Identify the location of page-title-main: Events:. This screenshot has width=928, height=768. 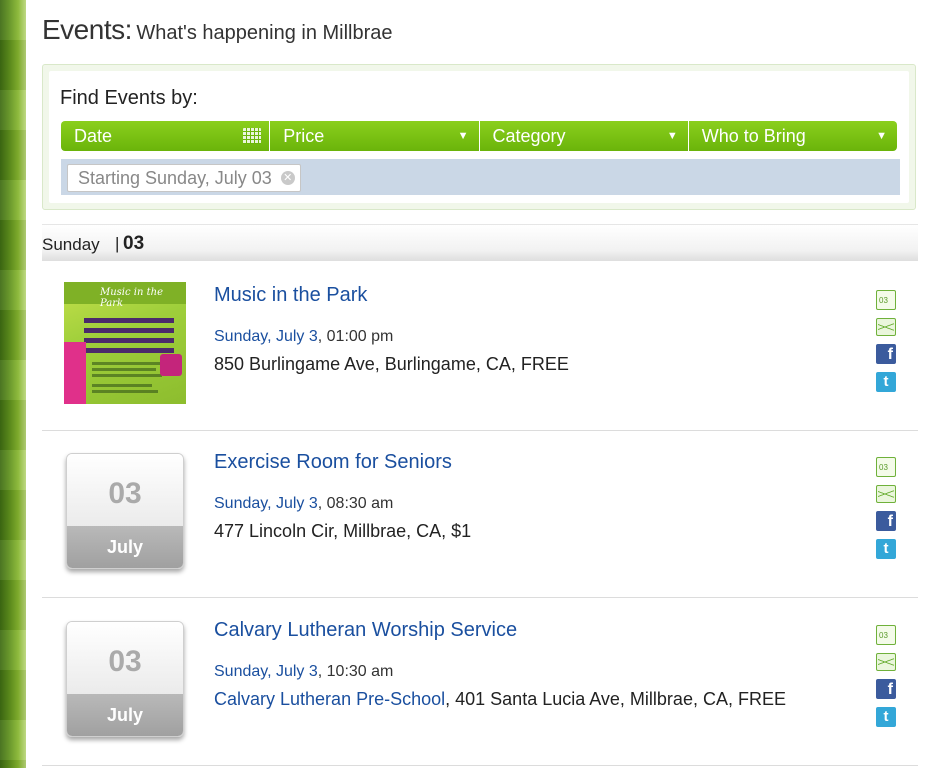
(87, 29).